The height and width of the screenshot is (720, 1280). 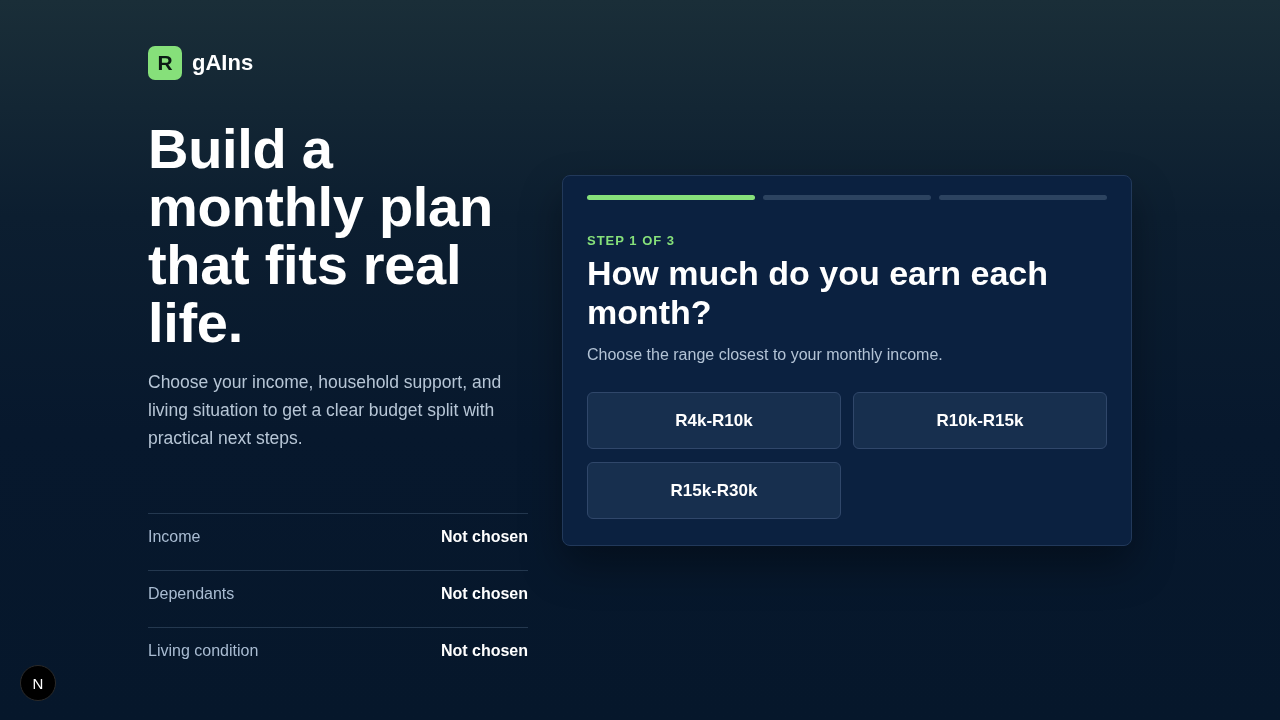 What do you see at coordinates (174, 537) in the screenshot?
I see `summary-label: Income` at bounding box center [174, 537].